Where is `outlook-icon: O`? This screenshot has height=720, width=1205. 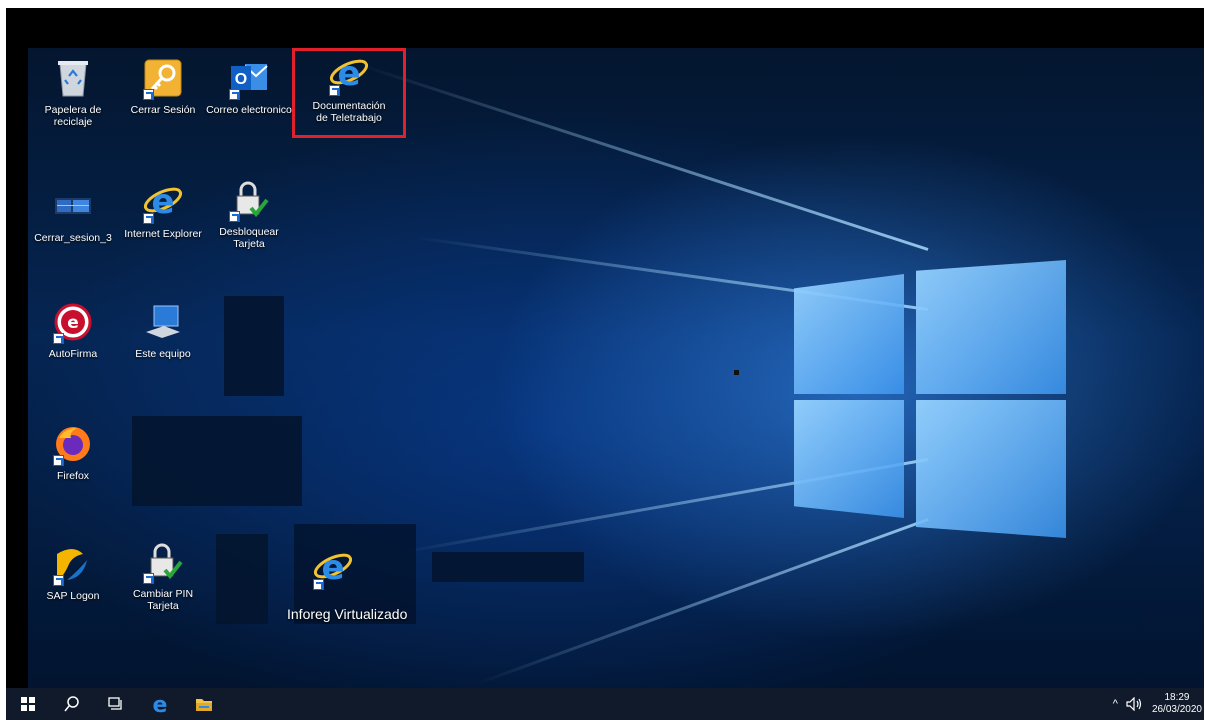 outlook-icon: O is located at coordinates (249, 78).